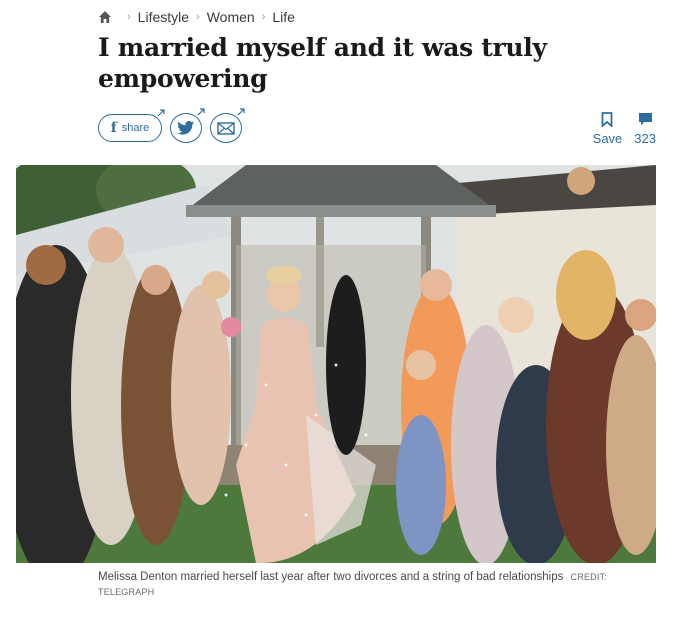 Image resolution: width=676 pixels, height=627 pixels. I want to click on facebook-share-label: share, so click(135, 128).